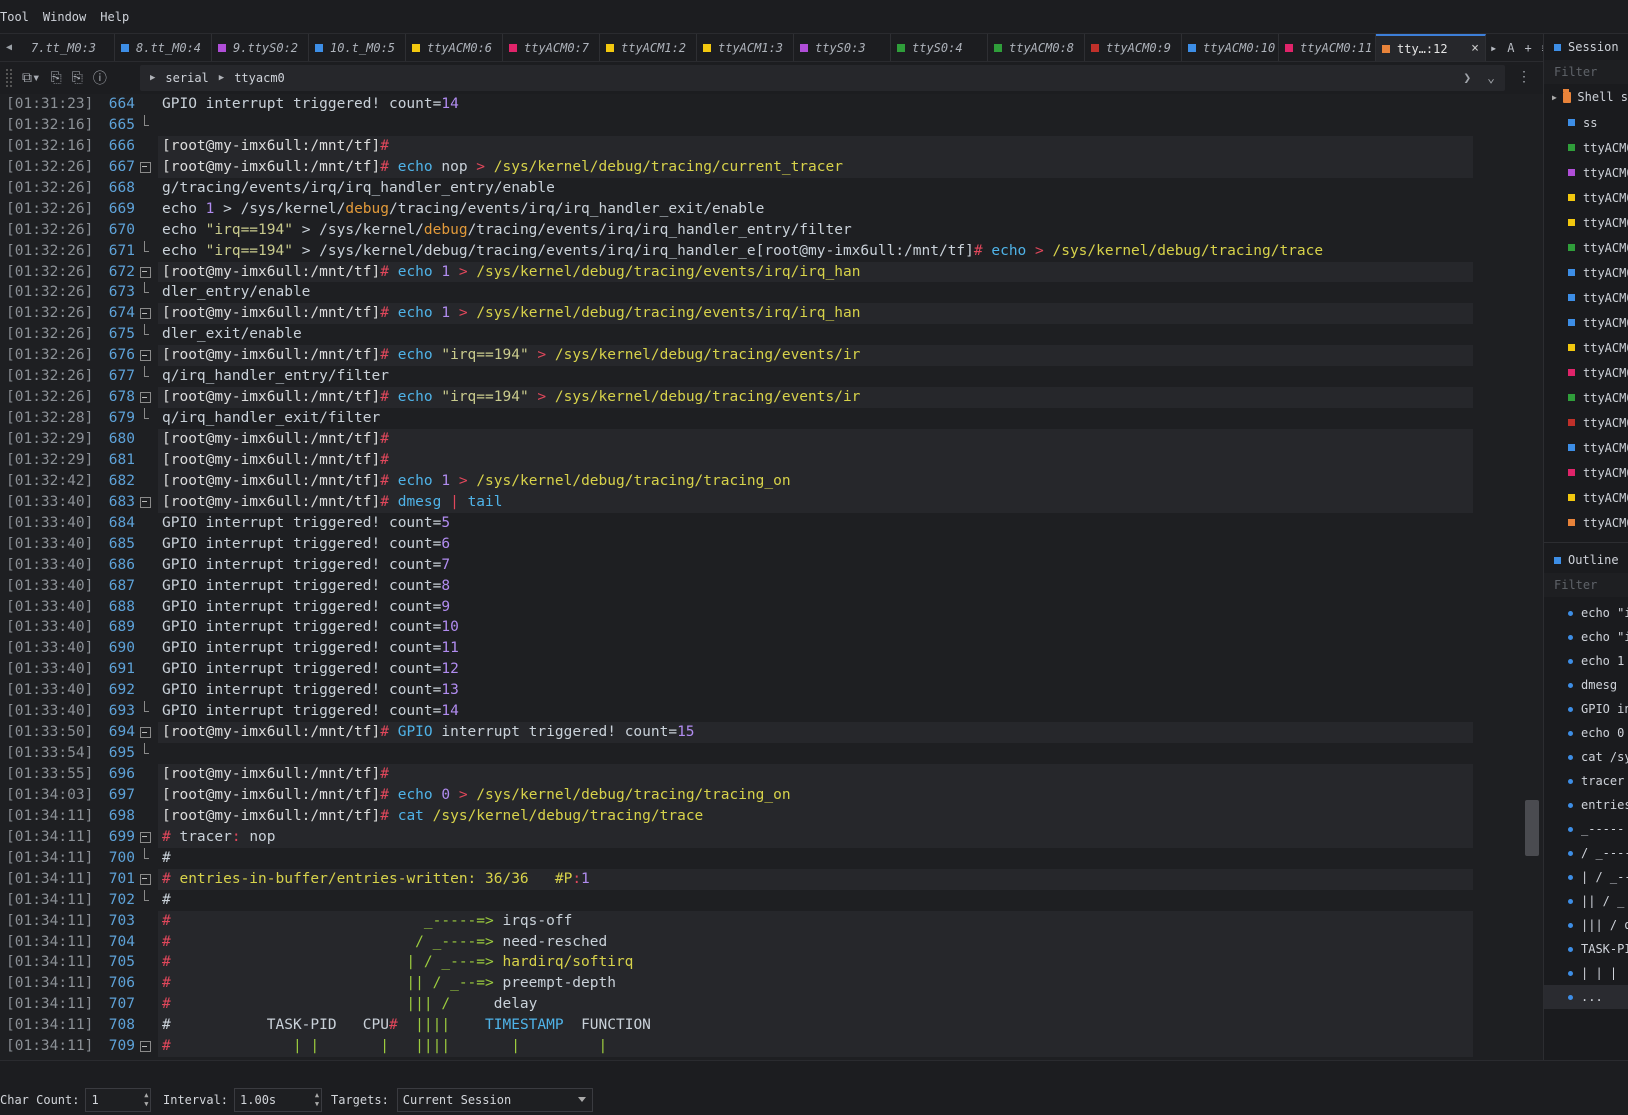  I want to click on chevron-down-icon: ⌄, so click(1491, 78).